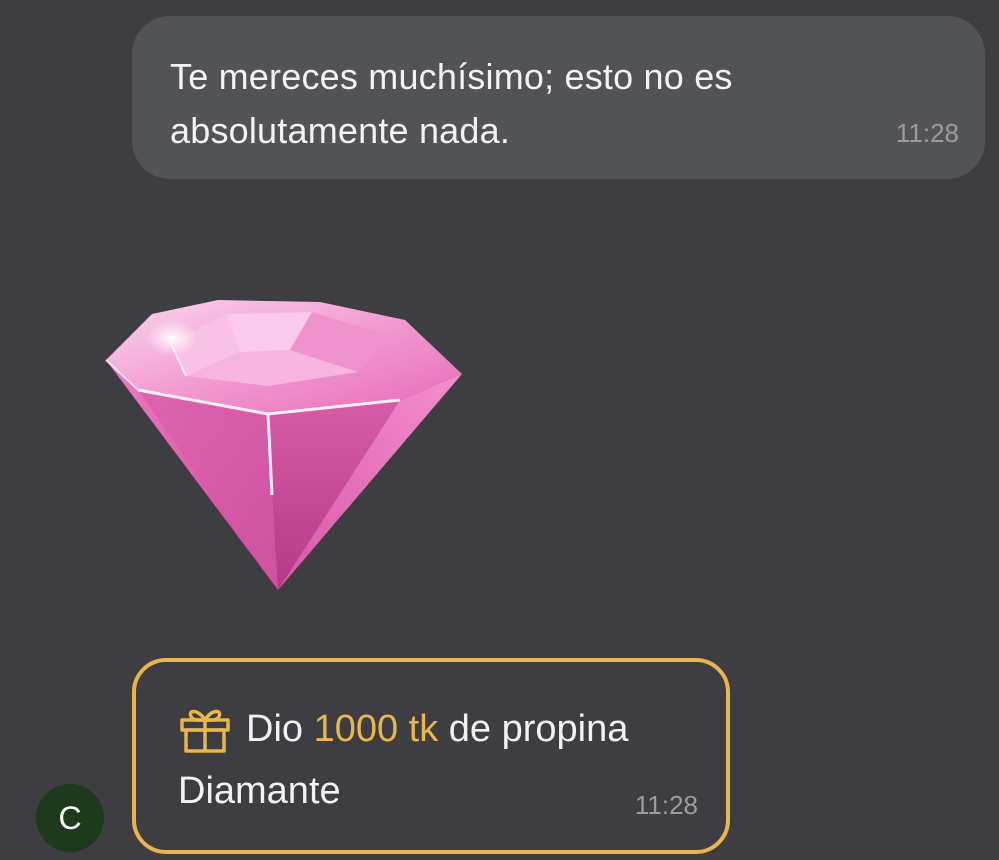 The height and width of the screenshot is (860, 999). Describe the element at coordinates (533, 728) in the screenshot. I see `tip-suffix: de propina` at that location.